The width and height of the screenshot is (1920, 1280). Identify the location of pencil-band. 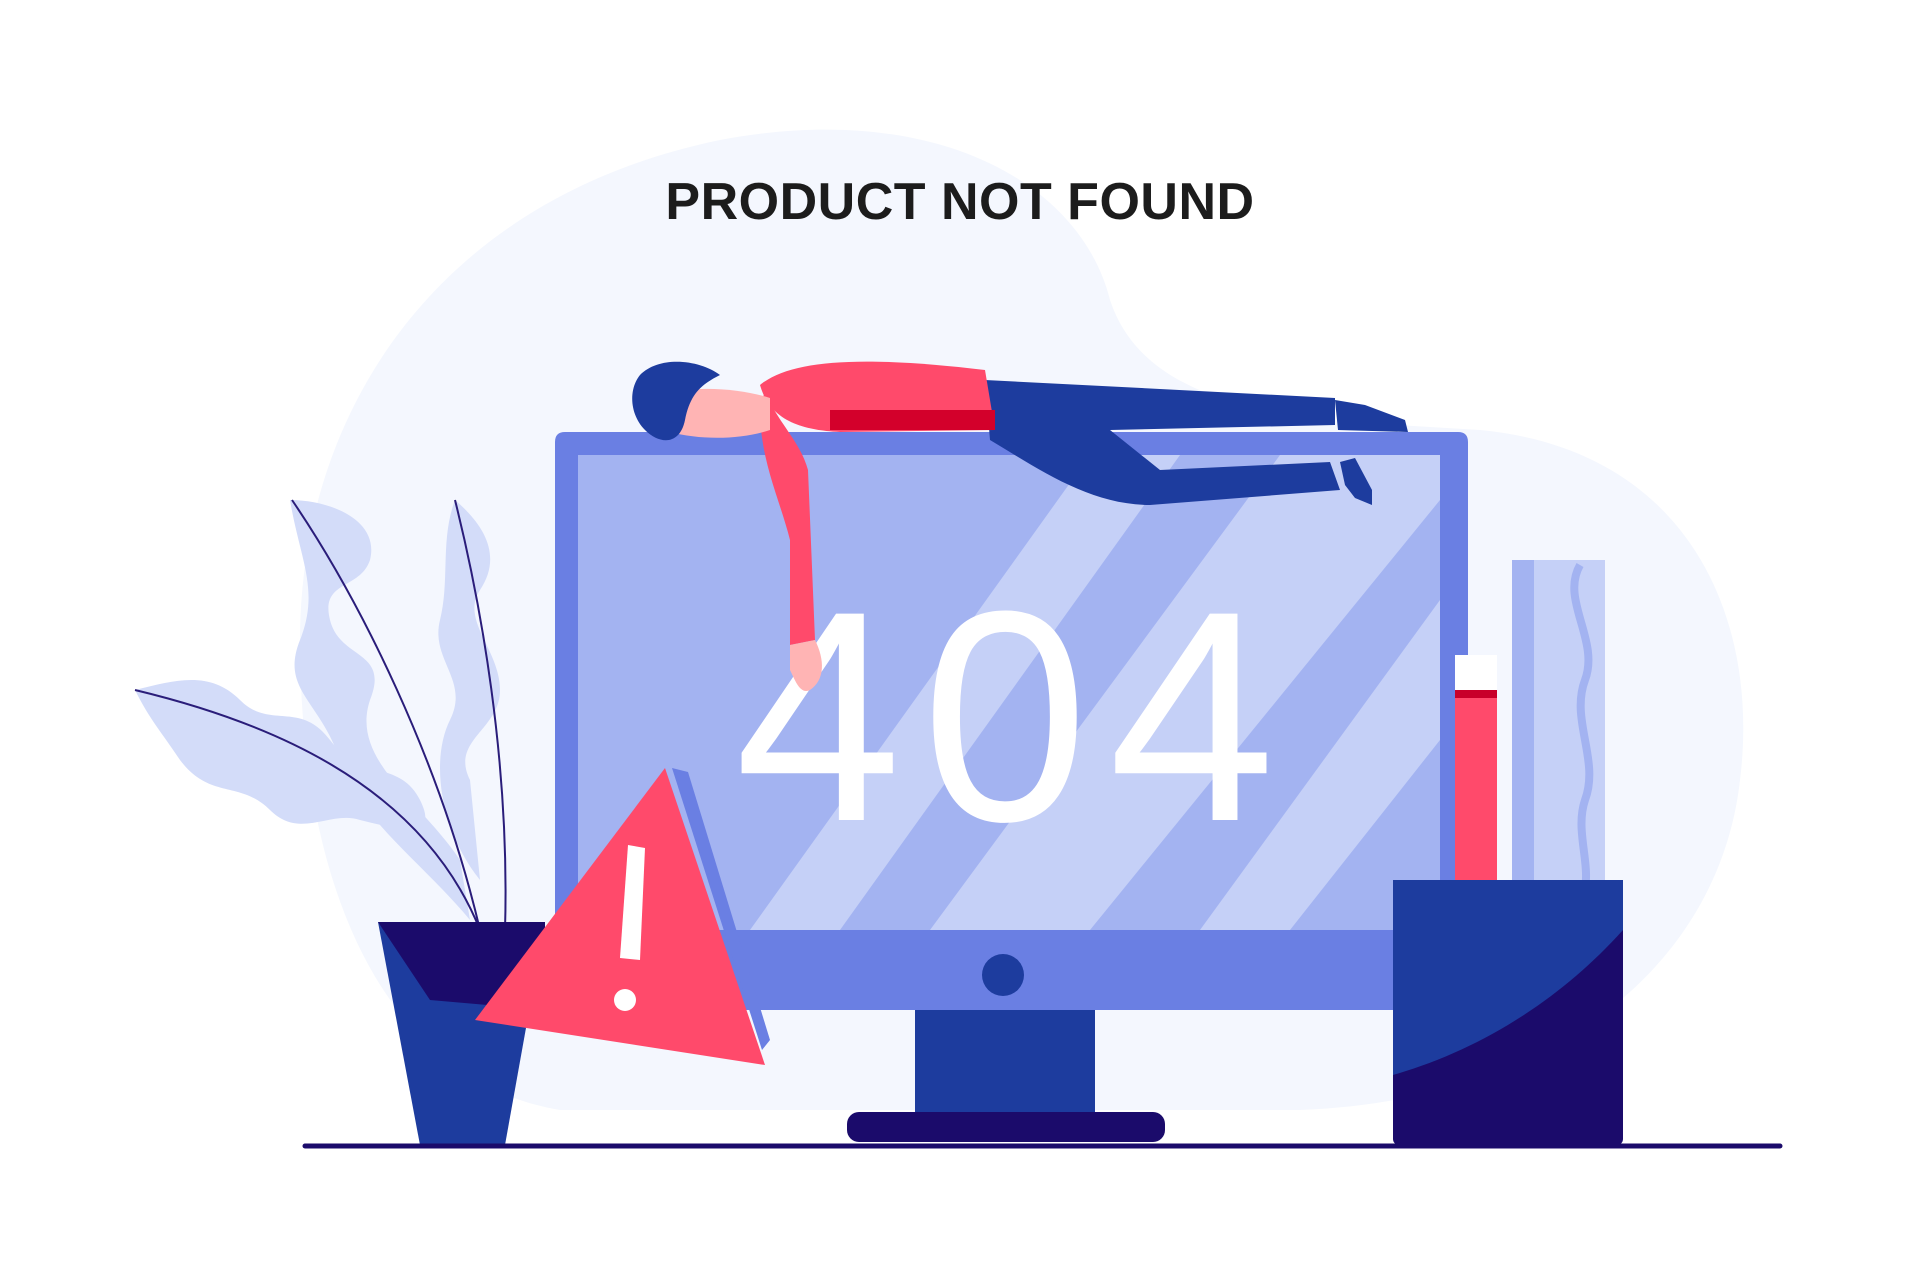
(1476, 694).